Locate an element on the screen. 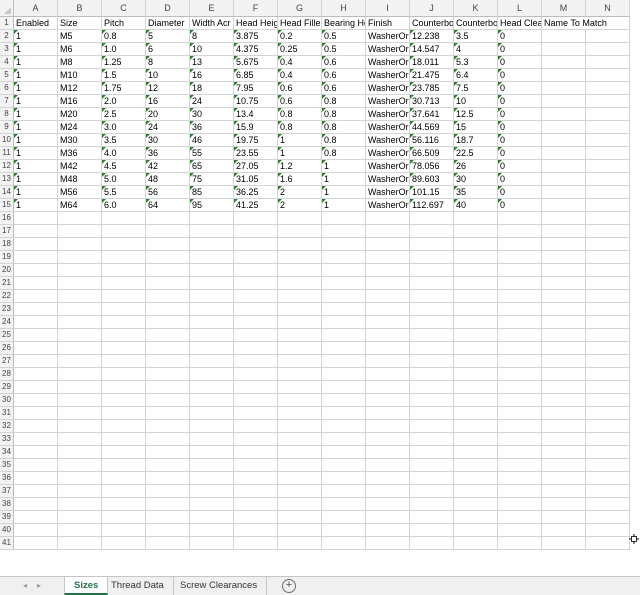 This screenshot has height=595, width=640. row-header-15: 15 is located at coordinates (7, 205).